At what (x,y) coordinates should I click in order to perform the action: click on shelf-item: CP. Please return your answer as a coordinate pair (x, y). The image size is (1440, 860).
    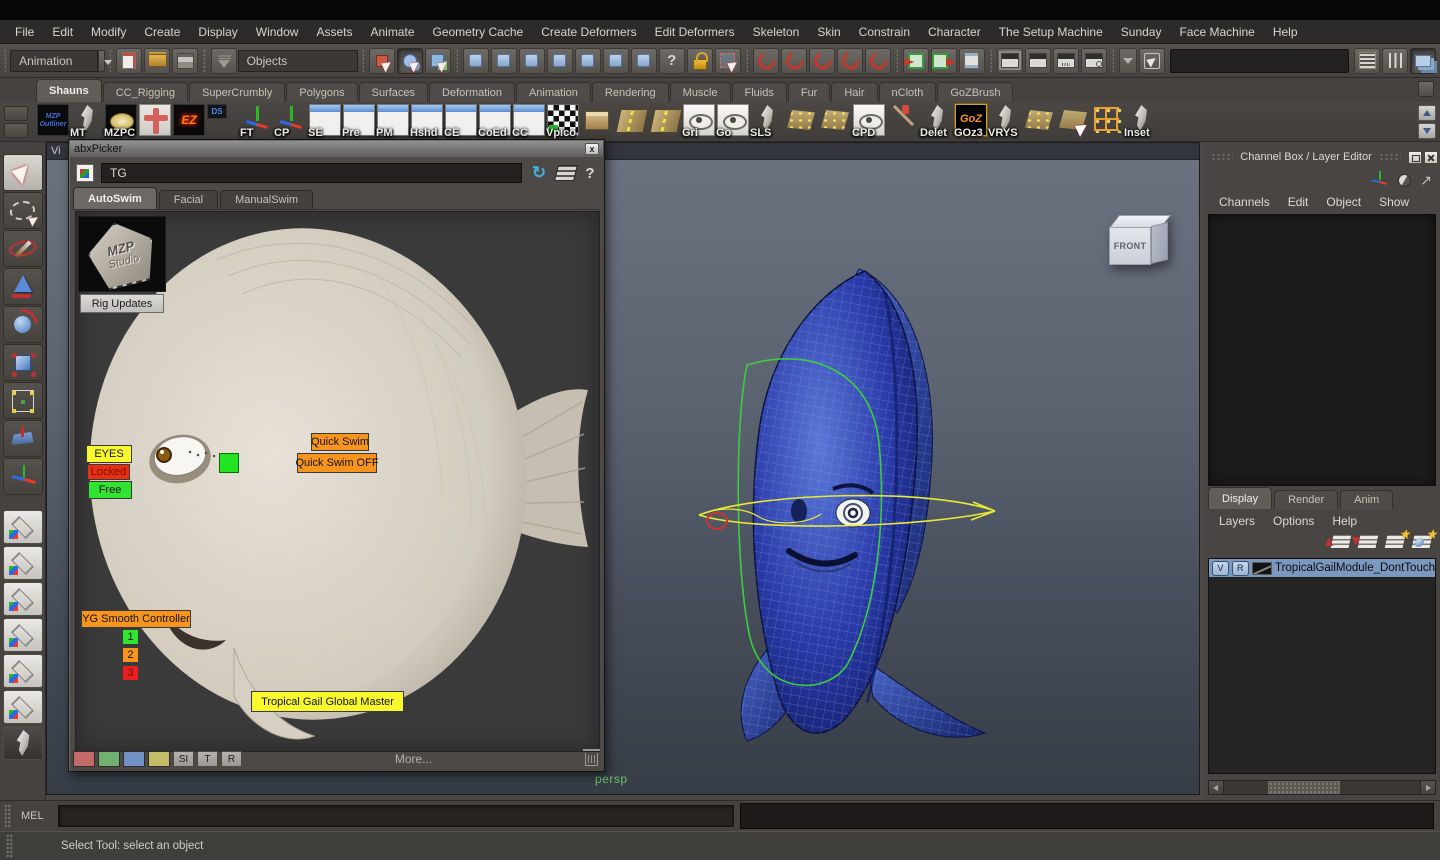
    Looking at the image, I should click on (291, 121).